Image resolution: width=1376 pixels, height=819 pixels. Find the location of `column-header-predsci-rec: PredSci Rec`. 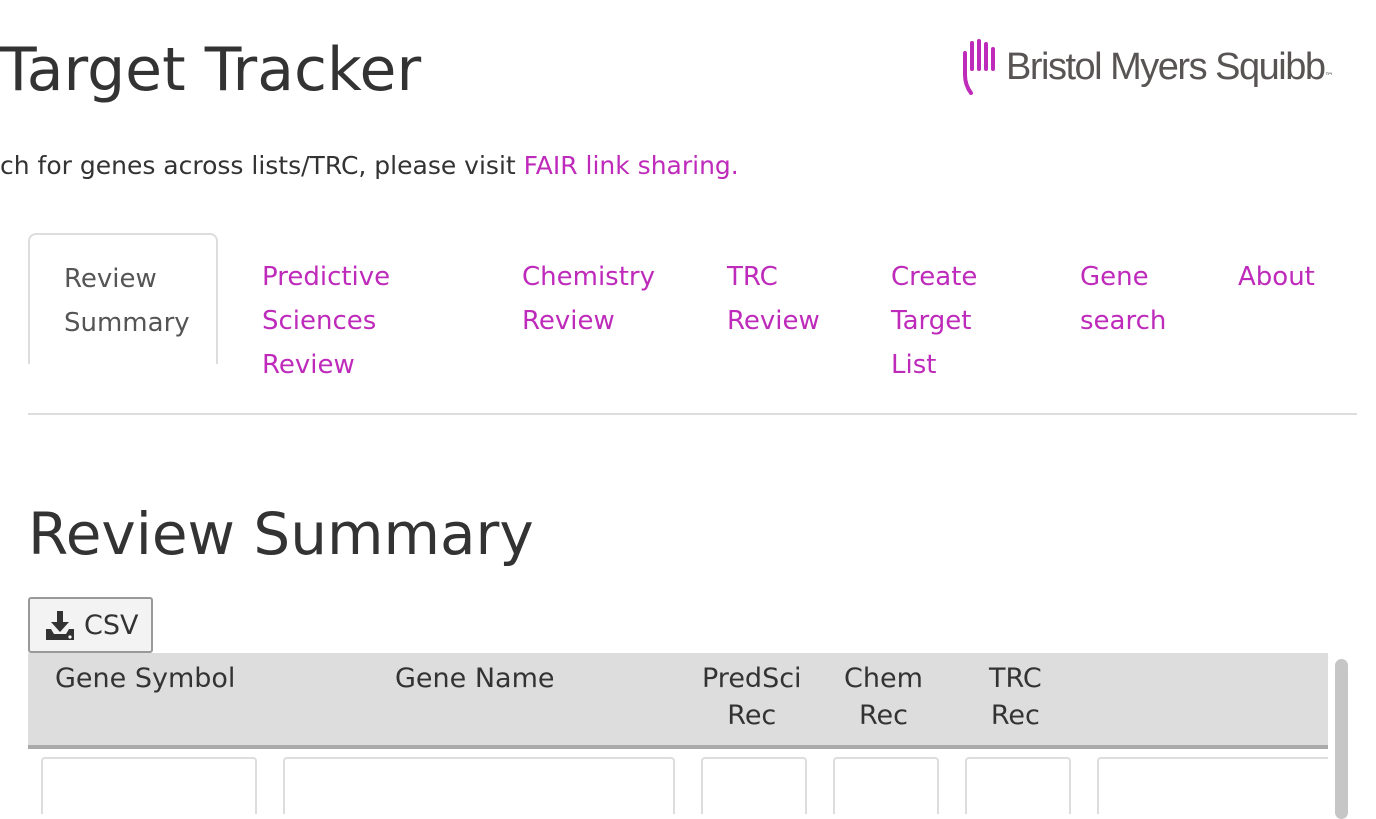

column-header-predsci-rec: PredSci Rec is located at coordinates (752, 697).